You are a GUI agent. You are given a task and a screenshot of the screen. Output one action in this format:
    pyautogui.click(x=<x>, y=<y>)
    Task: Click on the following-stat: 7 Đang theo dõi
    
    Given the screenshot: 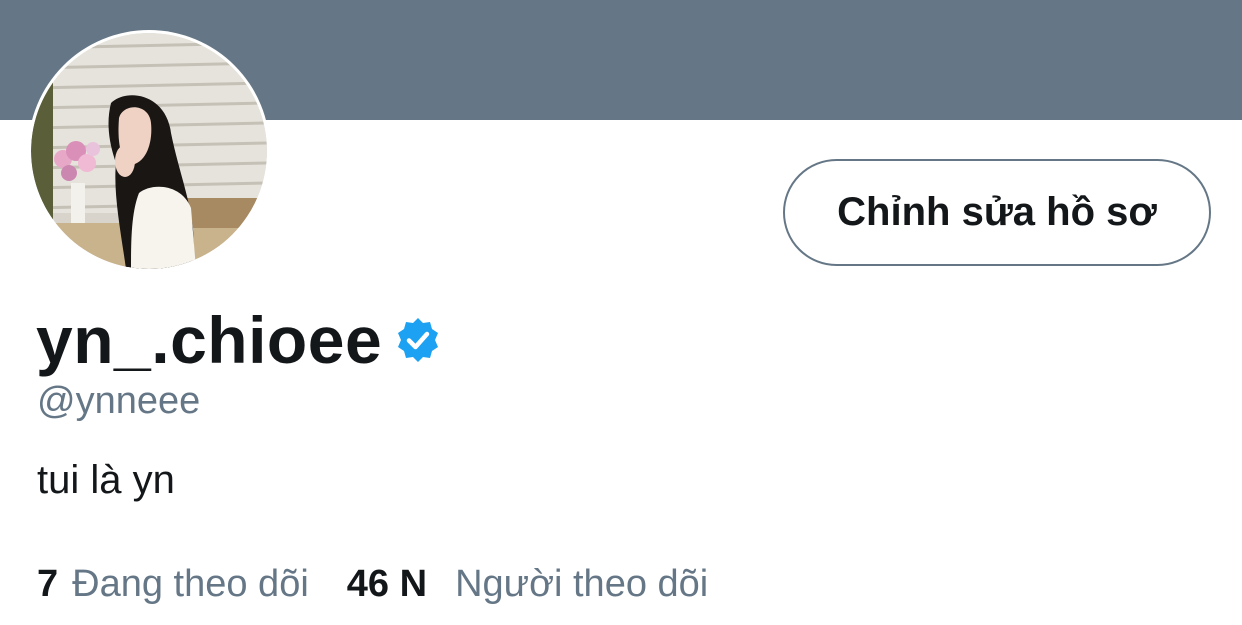 What is the action you would take?
    pyautogui.click(x=173, y=584)
    